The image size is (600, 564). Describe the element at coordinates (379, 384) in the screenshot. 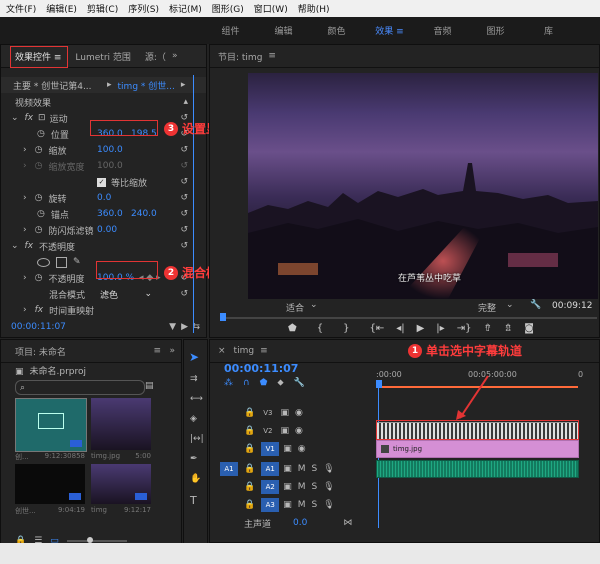

I see `timeline-playhead` at that location.